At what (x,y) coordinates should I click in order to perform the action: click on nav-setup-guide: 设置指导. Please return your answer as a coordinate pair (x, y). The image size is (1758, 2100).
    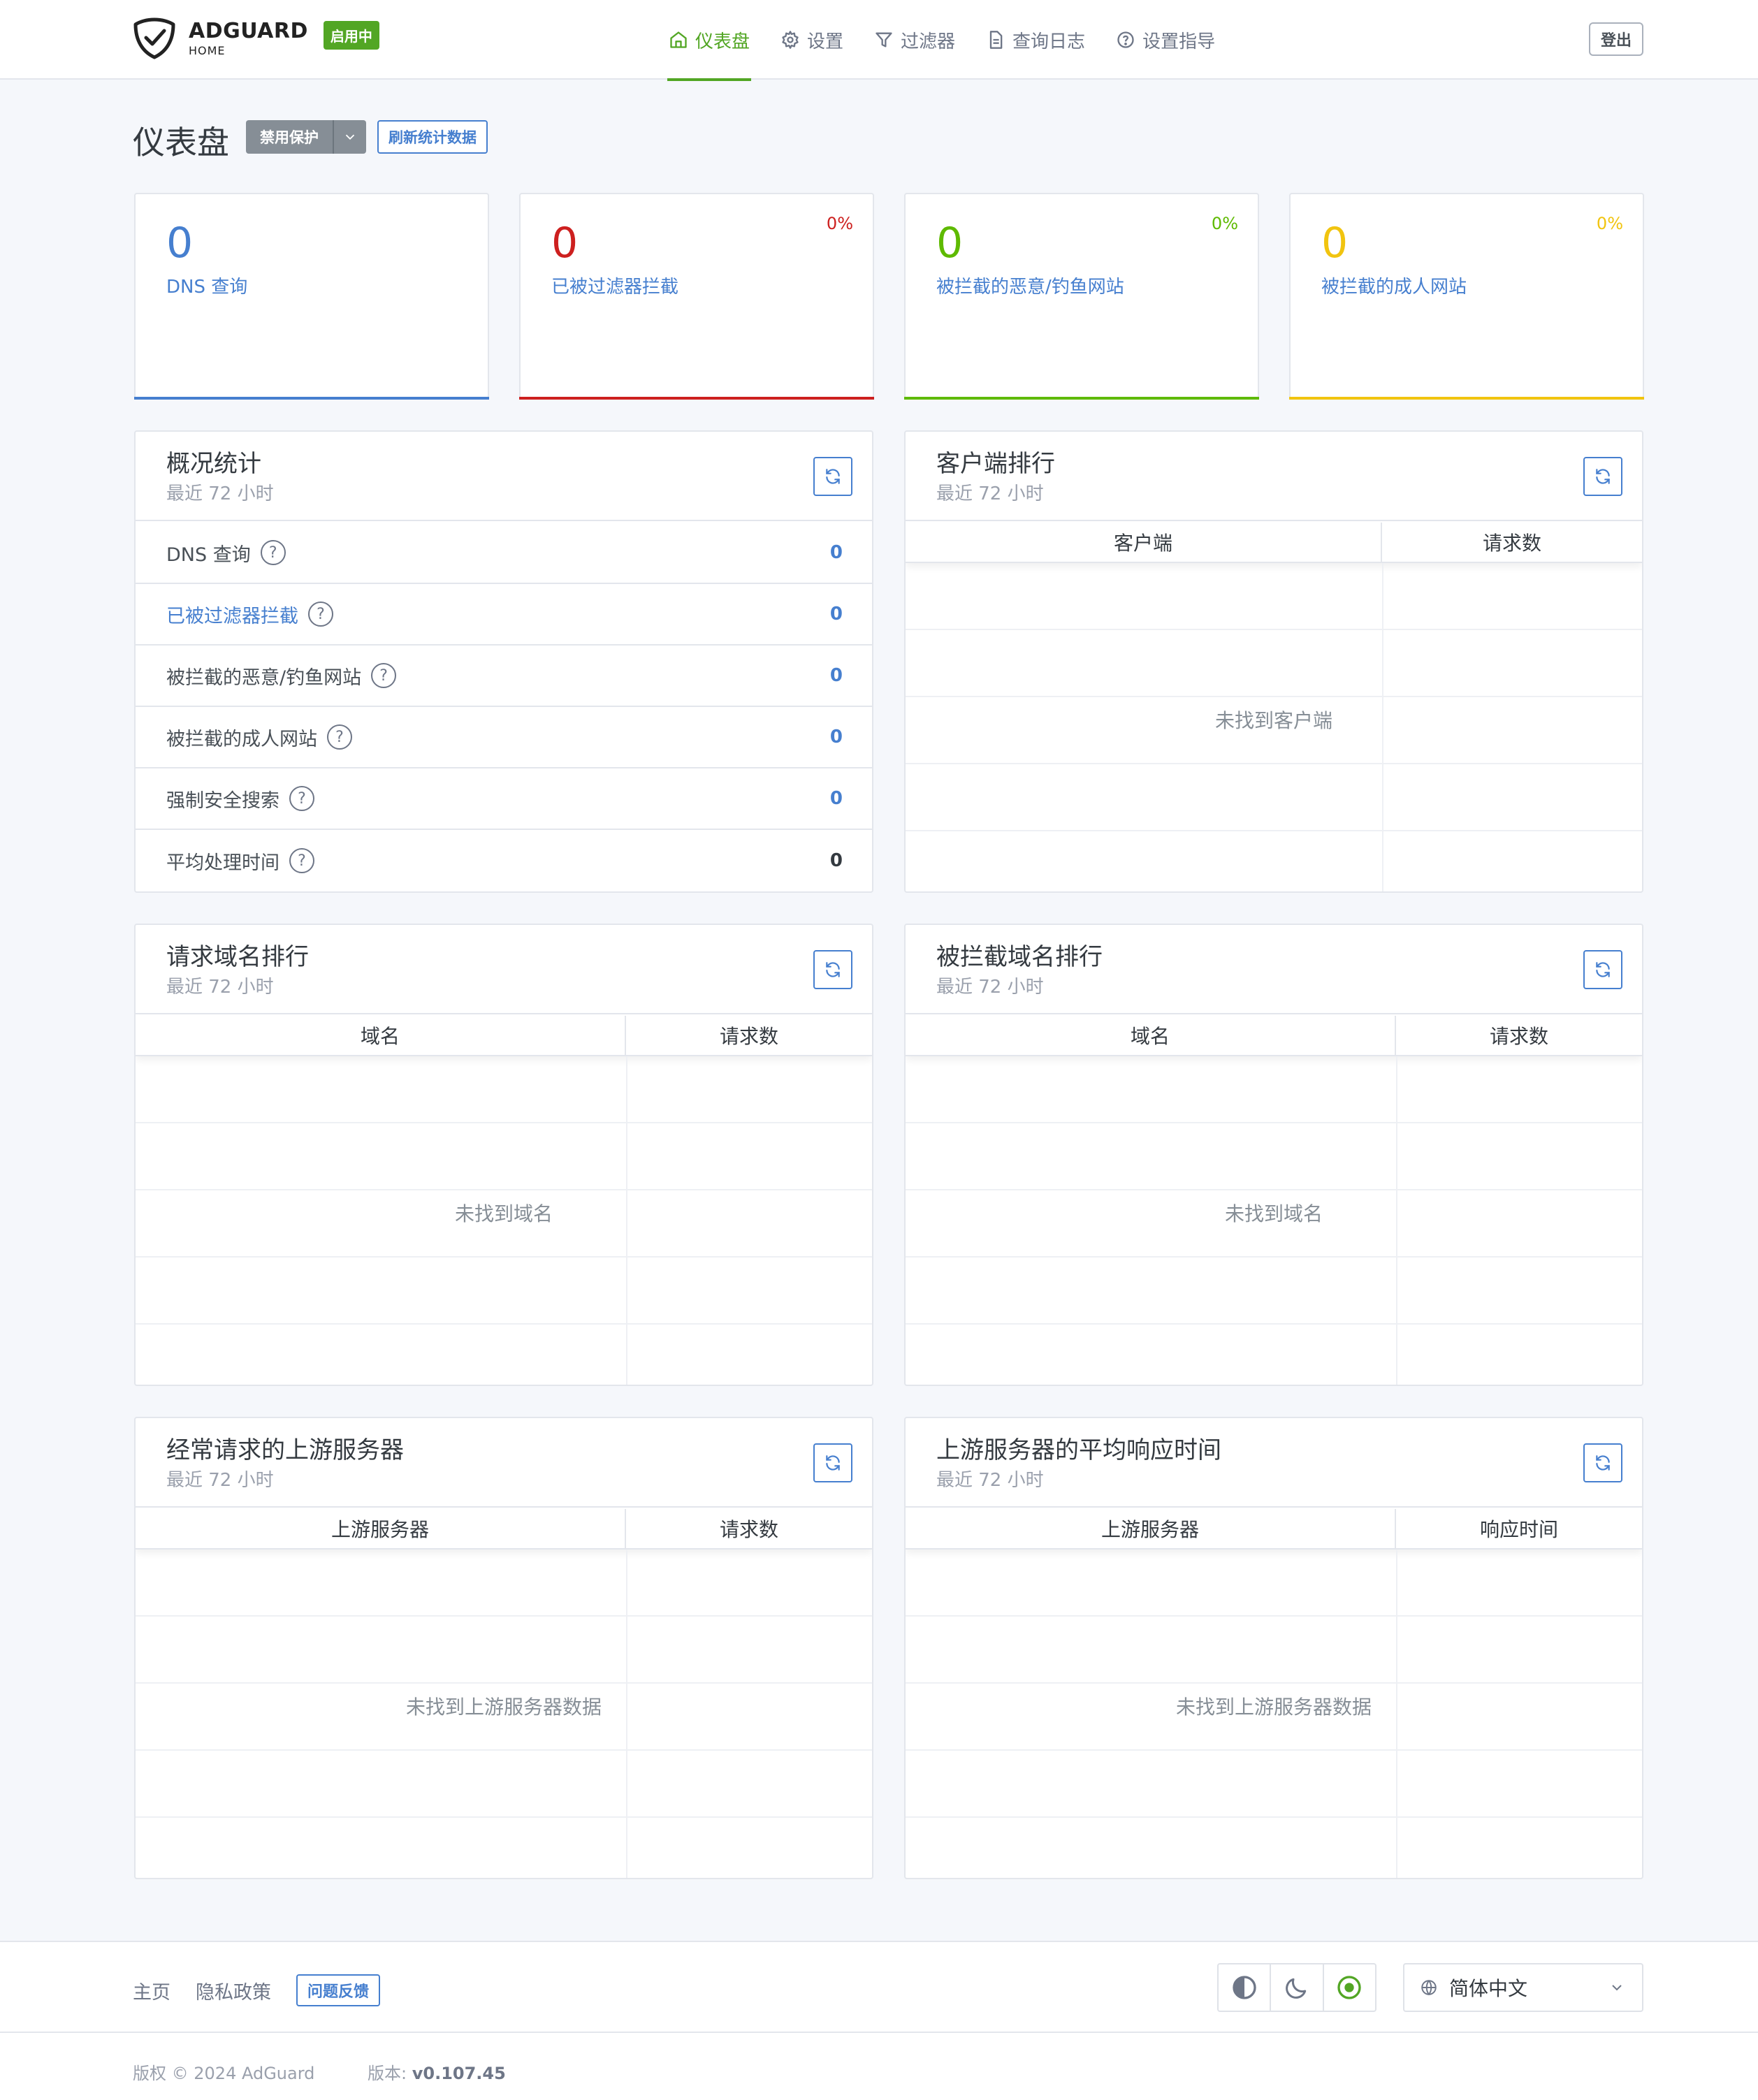
    Looking at the image, I should click on (1165, 40).